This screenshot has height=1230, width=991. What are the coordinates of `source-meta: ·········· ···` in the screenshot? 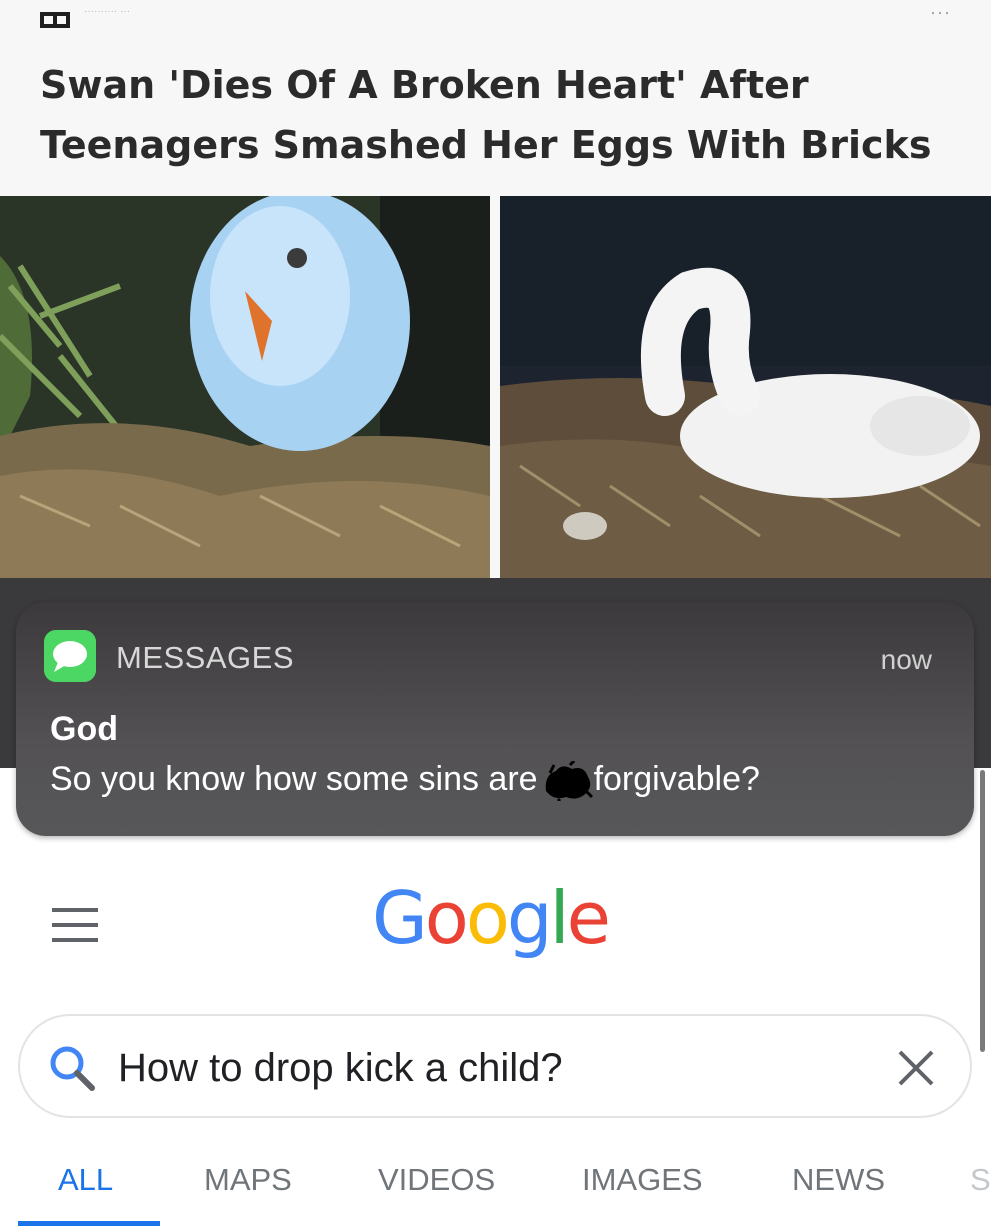 It's located at (107, 11).